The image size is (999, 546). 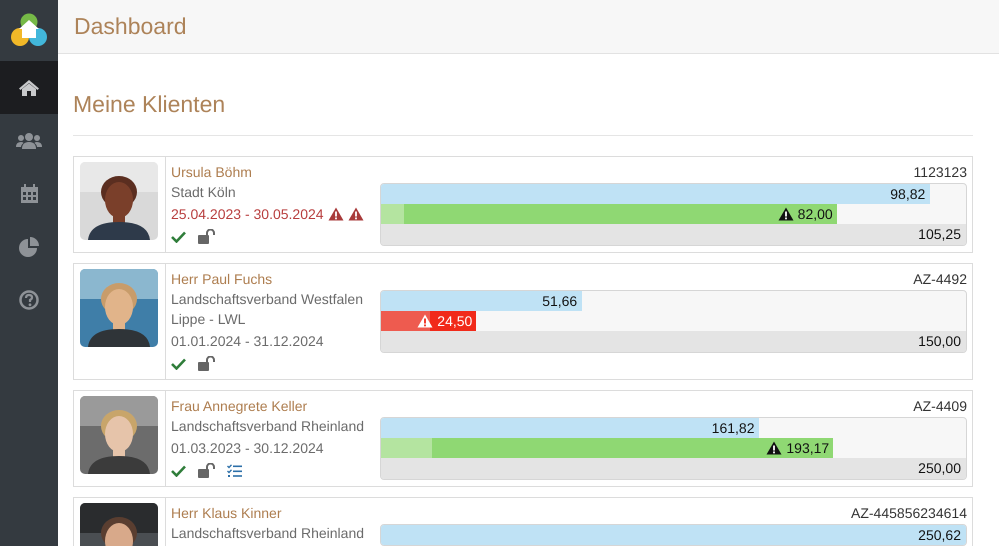 I want to click on file-number: 1123123, so click(x=940, y=172).